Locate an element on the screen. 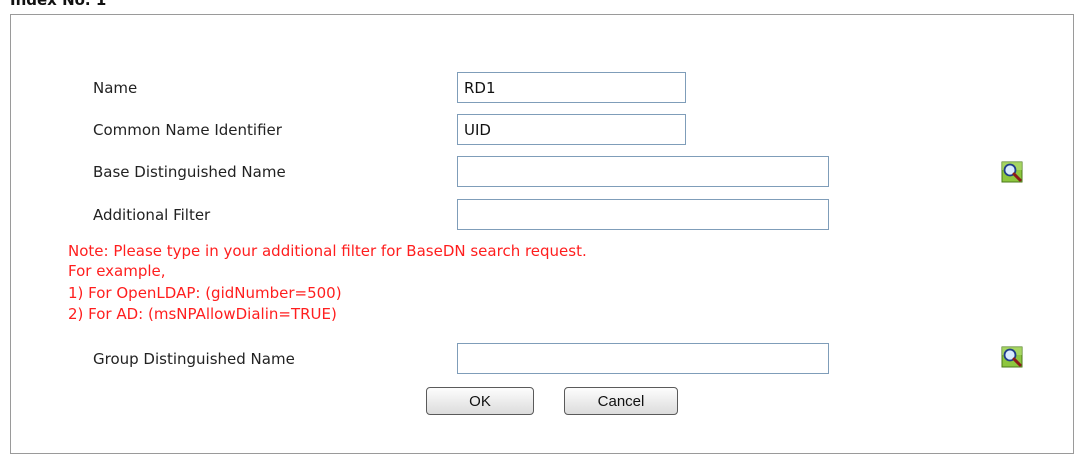 The height and width of the screenshot is (454, 1082). cancel-button: Cancel is located at coordinates (621, 401).